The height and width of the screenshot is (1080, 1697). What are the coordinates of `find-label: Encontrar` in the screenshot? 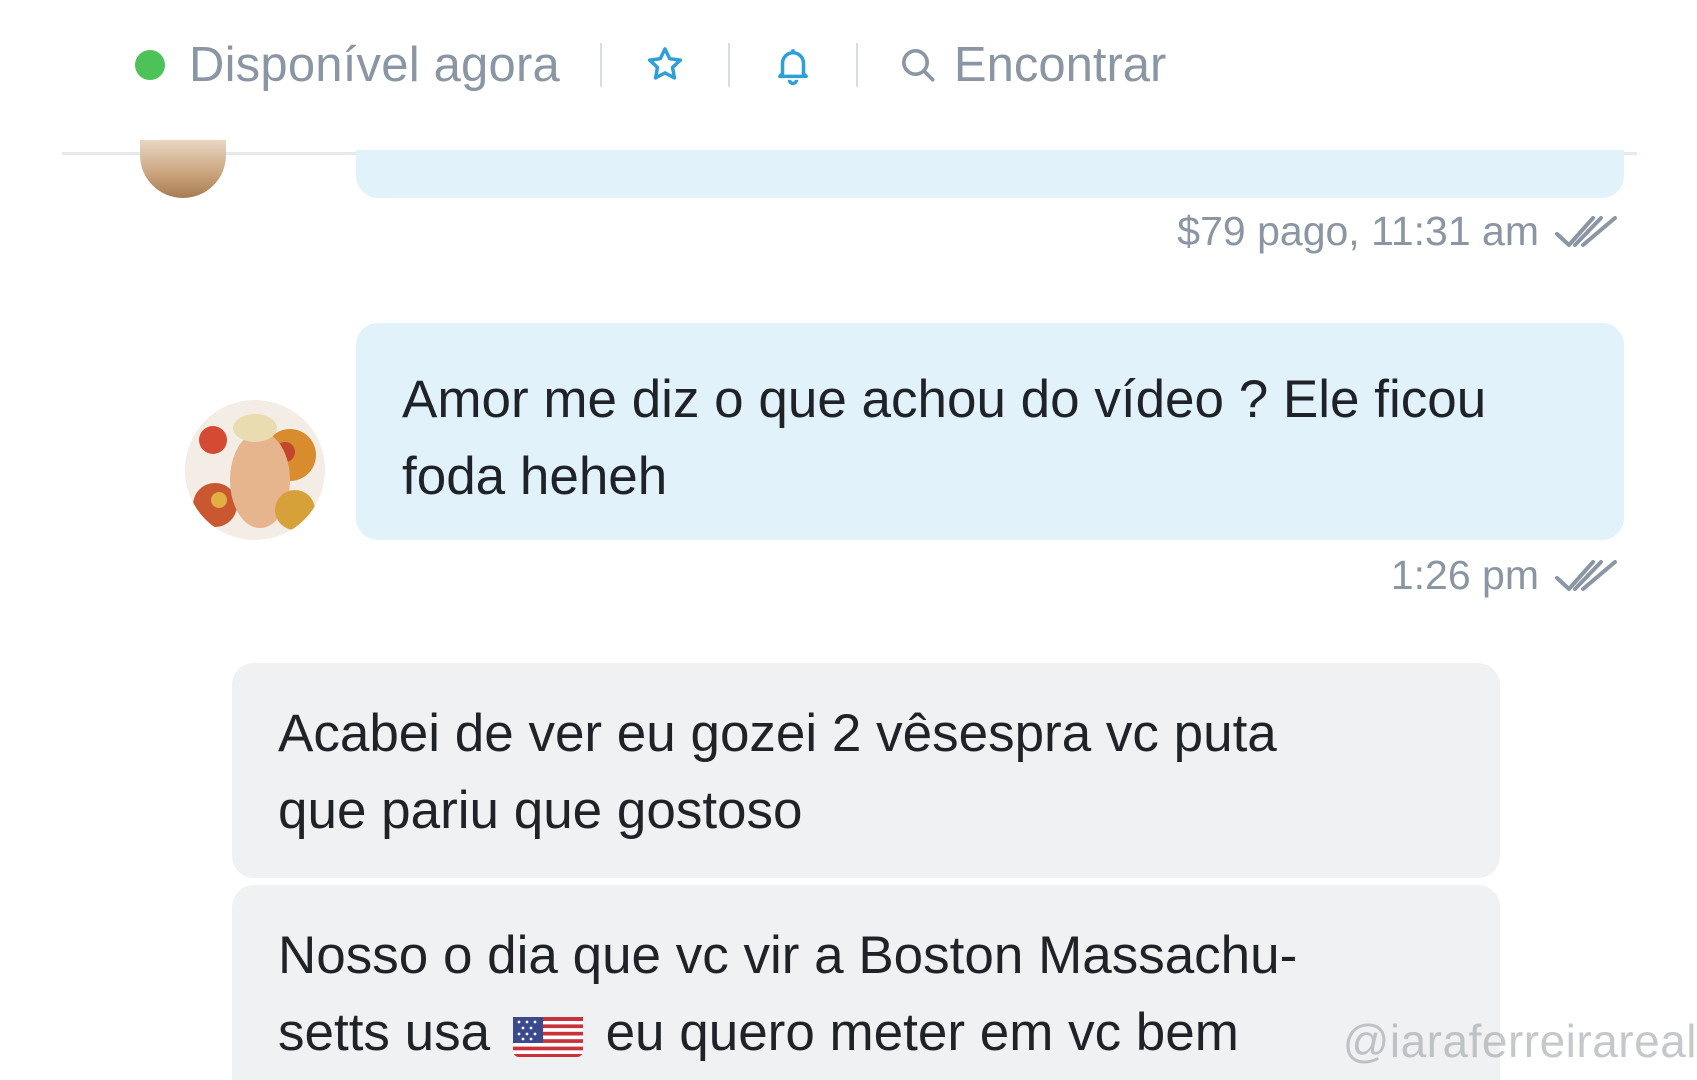 It's located at (1060, 65).